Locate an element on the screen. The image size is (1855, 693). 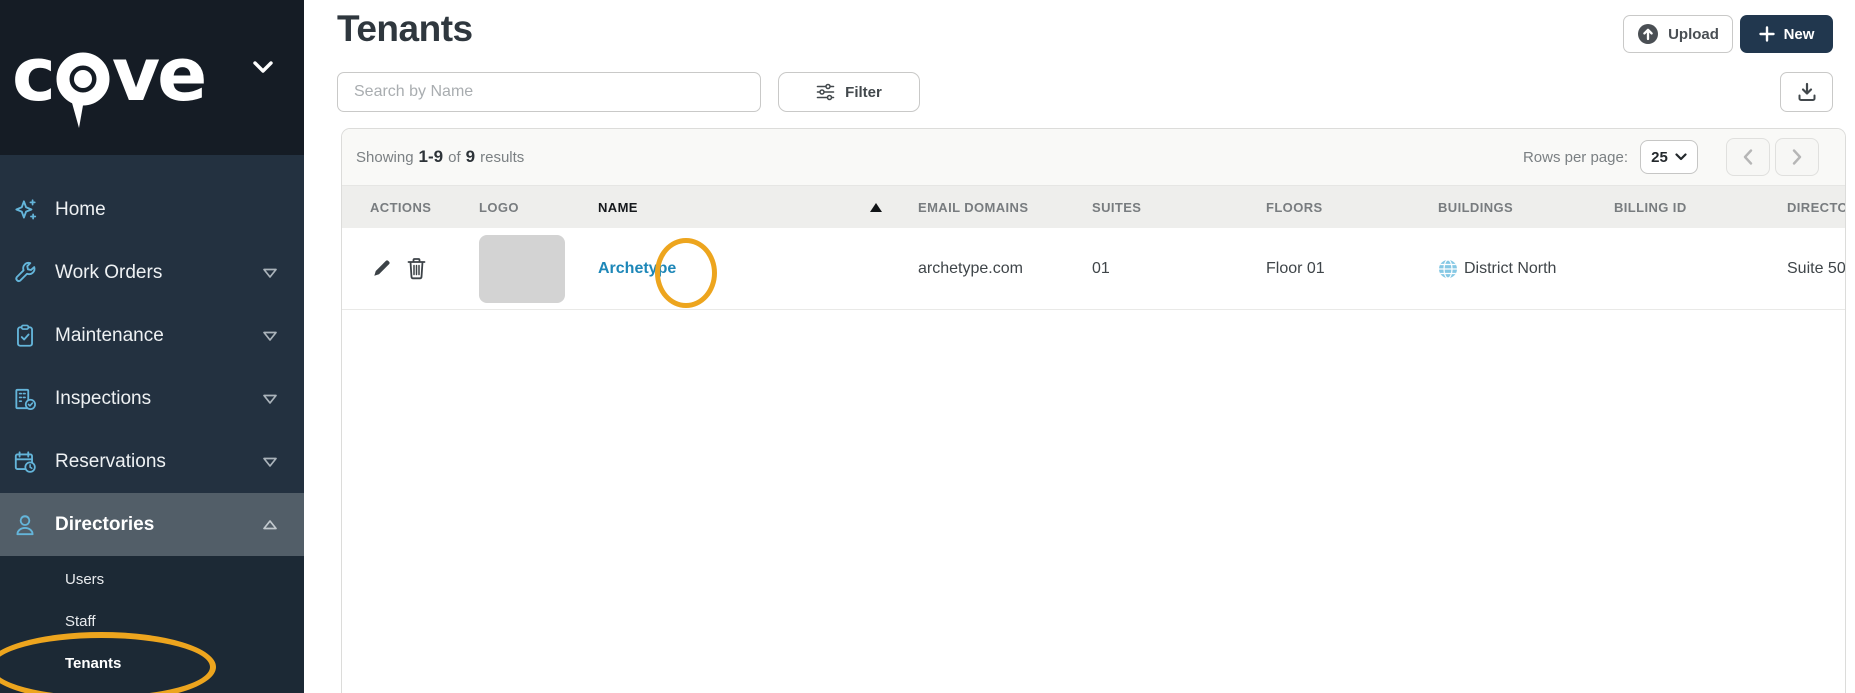
chevron-right-icon is located at coordinates (1797, 157).